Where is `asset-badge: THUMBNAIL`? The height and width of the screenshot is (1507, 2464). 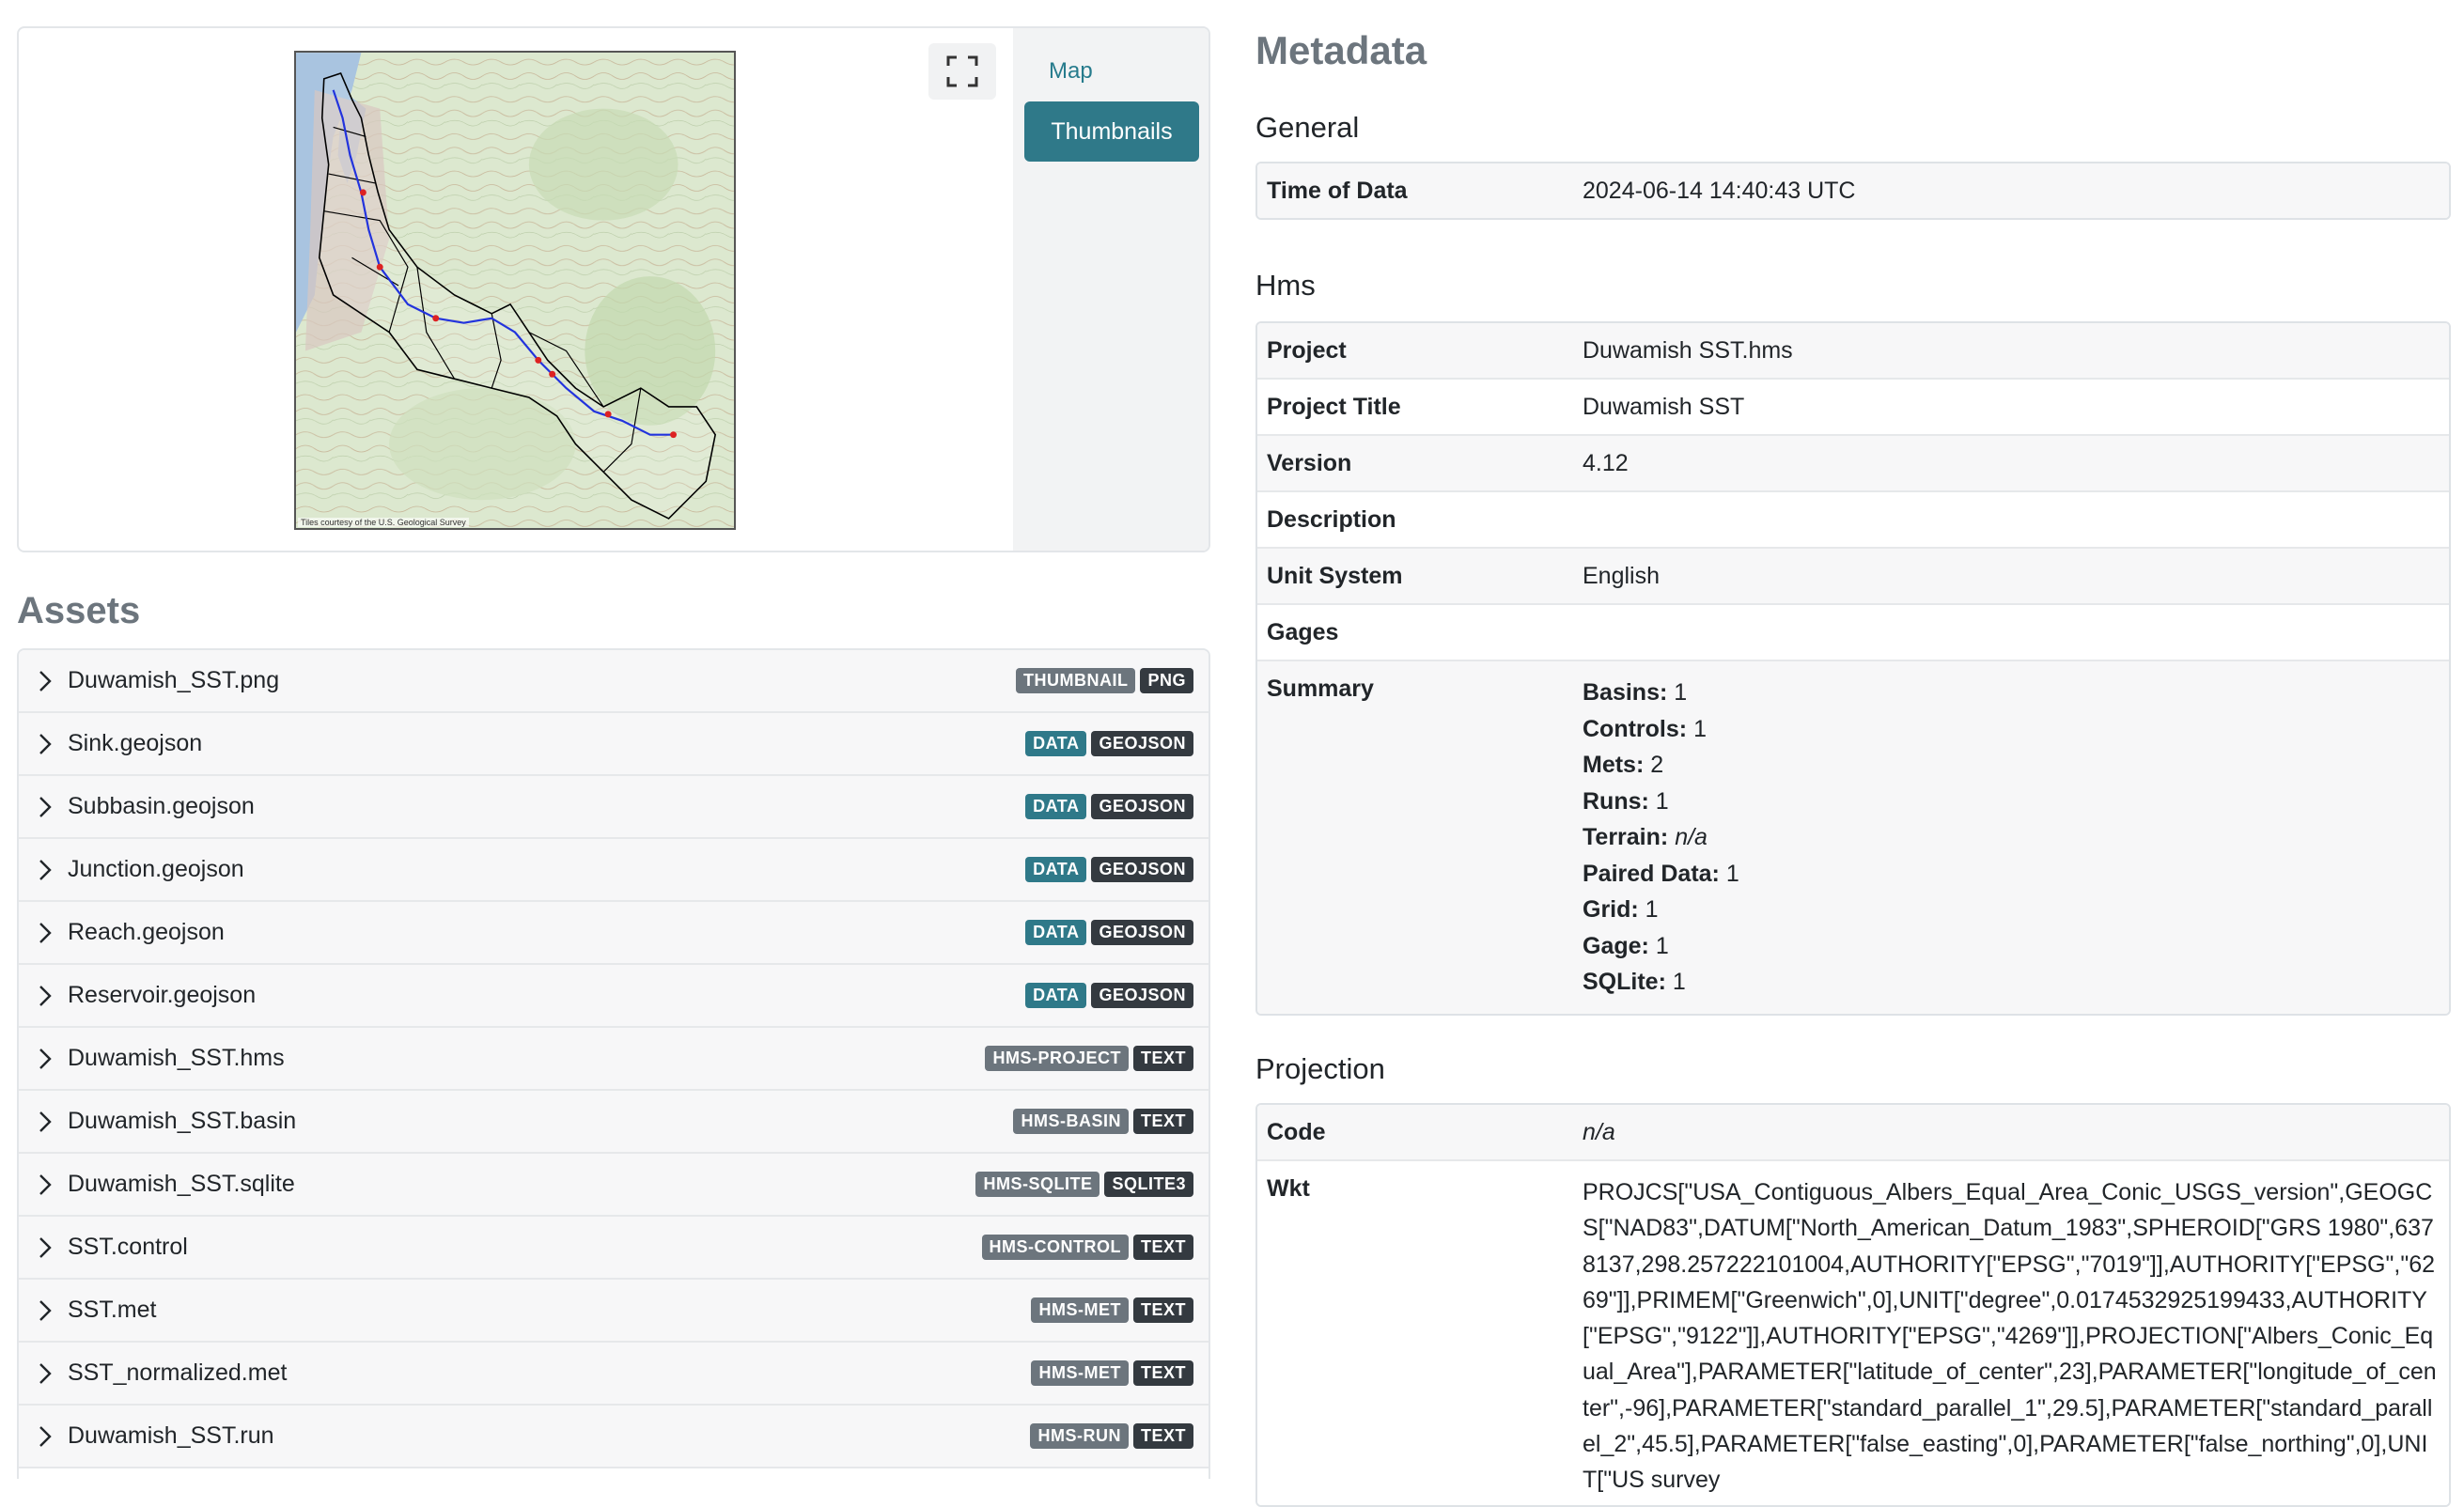
asset-badge: THUMBNAIL is located at coordinates (1076, 680).